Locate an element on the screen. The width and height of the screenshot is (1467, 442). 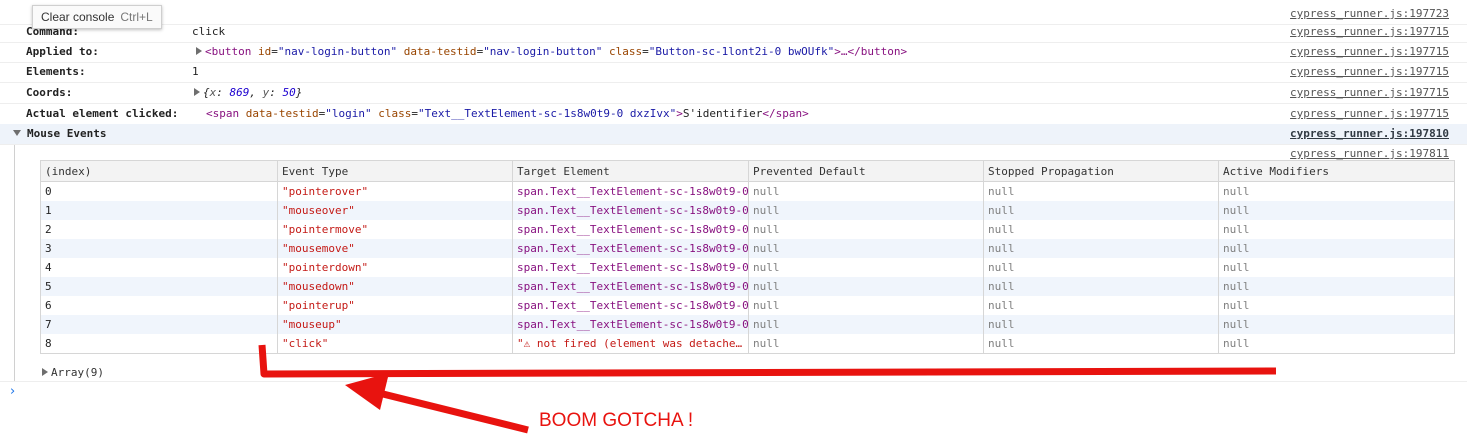
annotation-overlay is located at coordinates (767, 389).